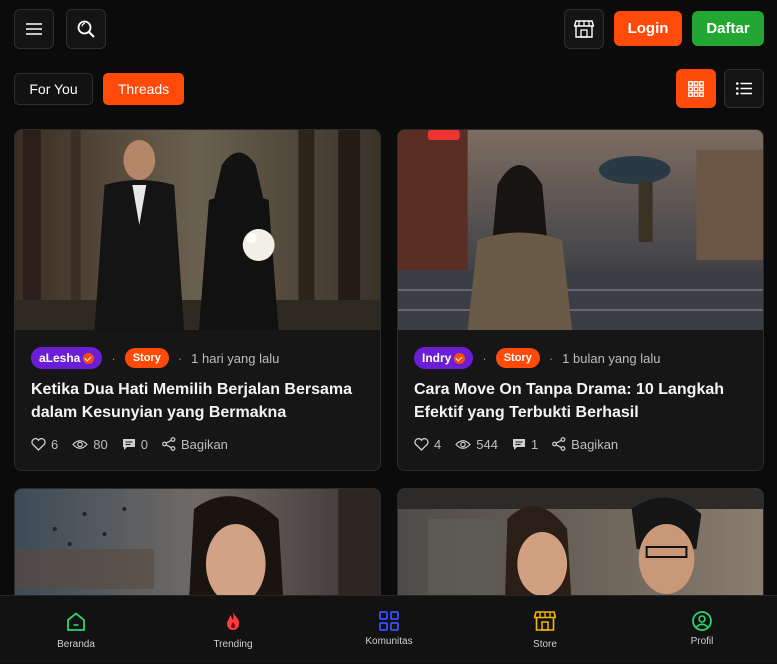 The height and width of the screenshot is (664, 777). I want to click on like-button: 6, so click(44, 444).